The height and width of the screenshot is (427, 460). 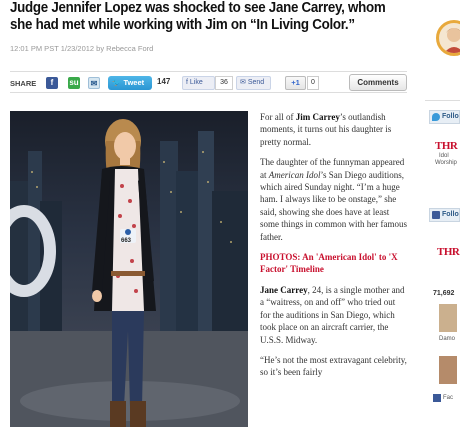 What do you see at coordinates (378, 82) in the screenshot?
I see `comments-button: Comments` at bounding box center [378, 82].